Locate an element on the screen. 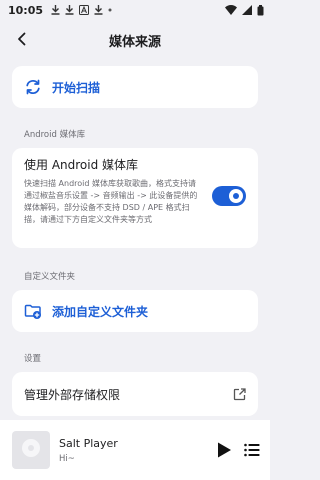 The image size is (320, 480). start-scan-label: 开始扫描 is located at coordinates (76, 87).